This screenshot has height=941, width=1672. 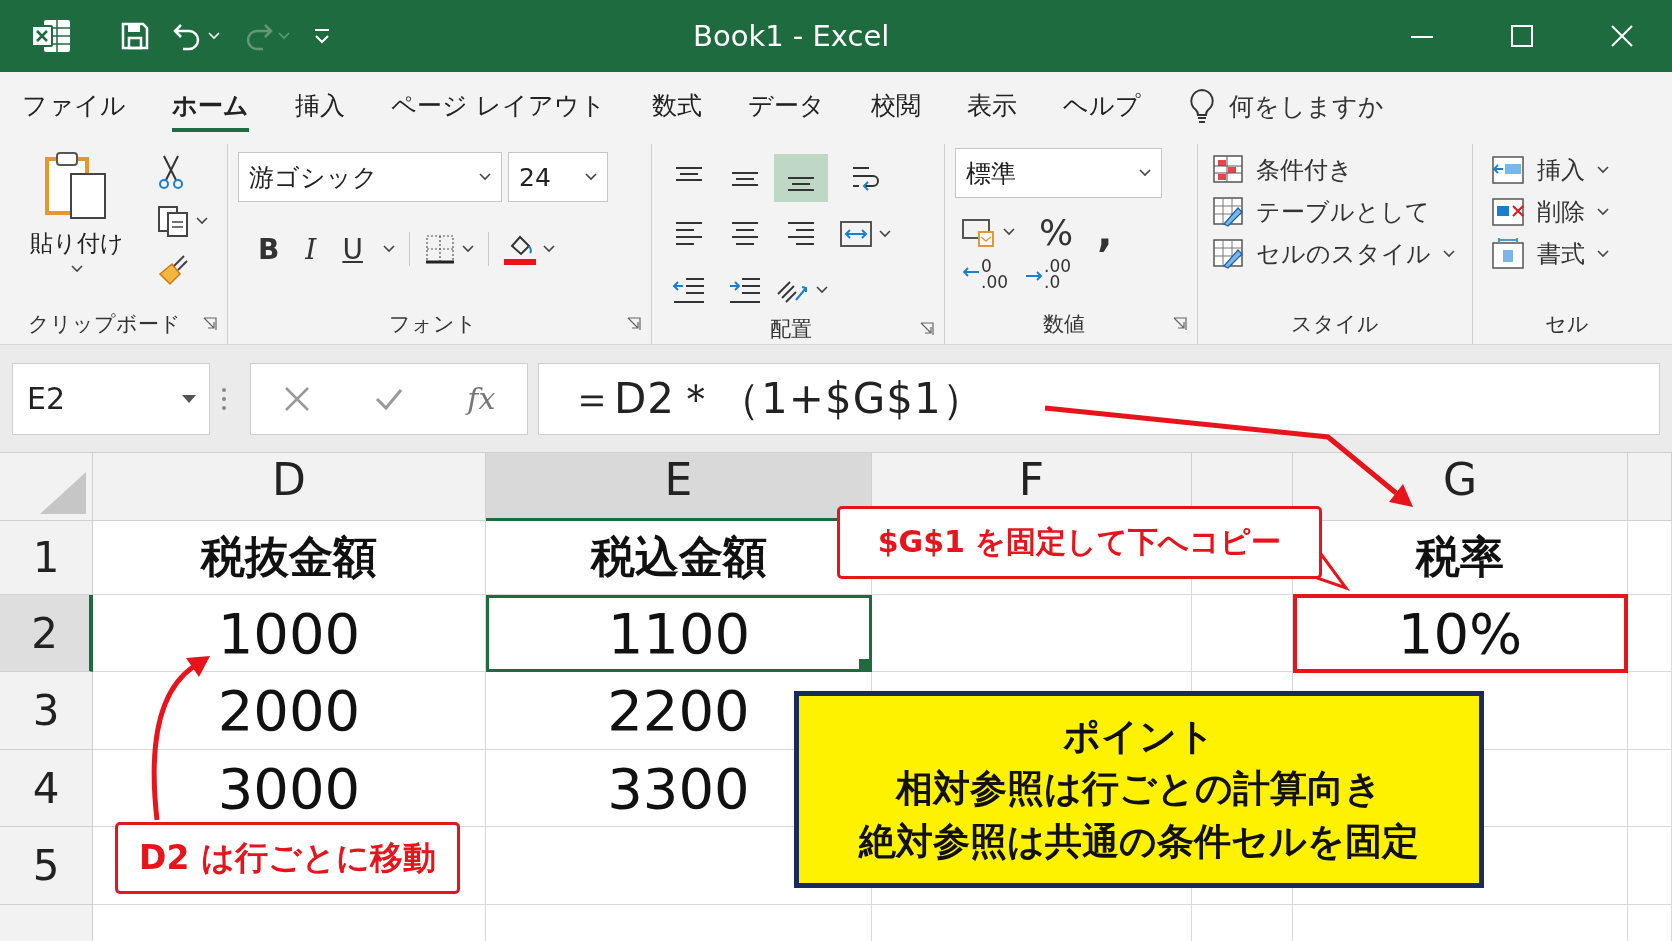 What do you see at coordinates (287, 858) in the screenshot?
I see `label-tooltip: D2 は行ごとに移動` at bounding box center [287, 858].